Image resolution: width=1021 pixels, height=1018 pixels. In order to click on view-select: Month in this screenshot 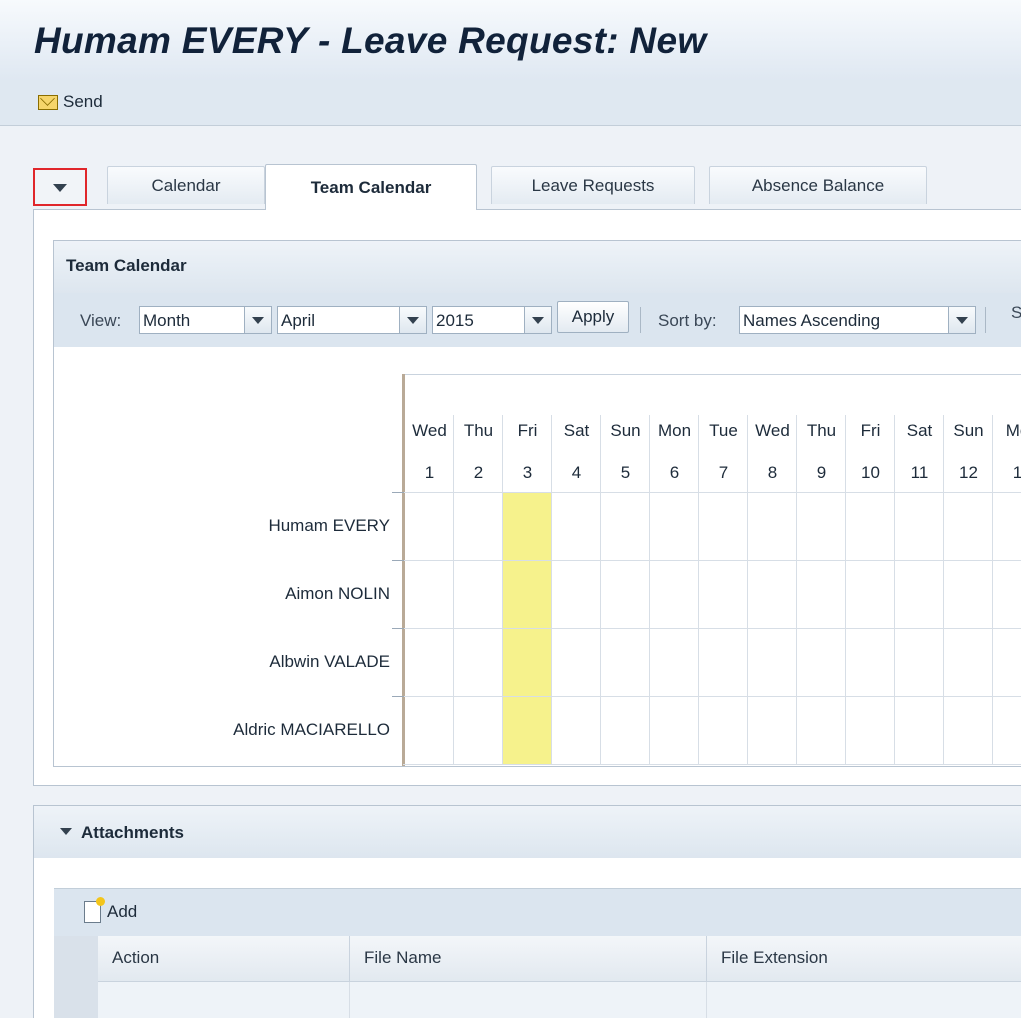, I will do `click(205, 320)`.